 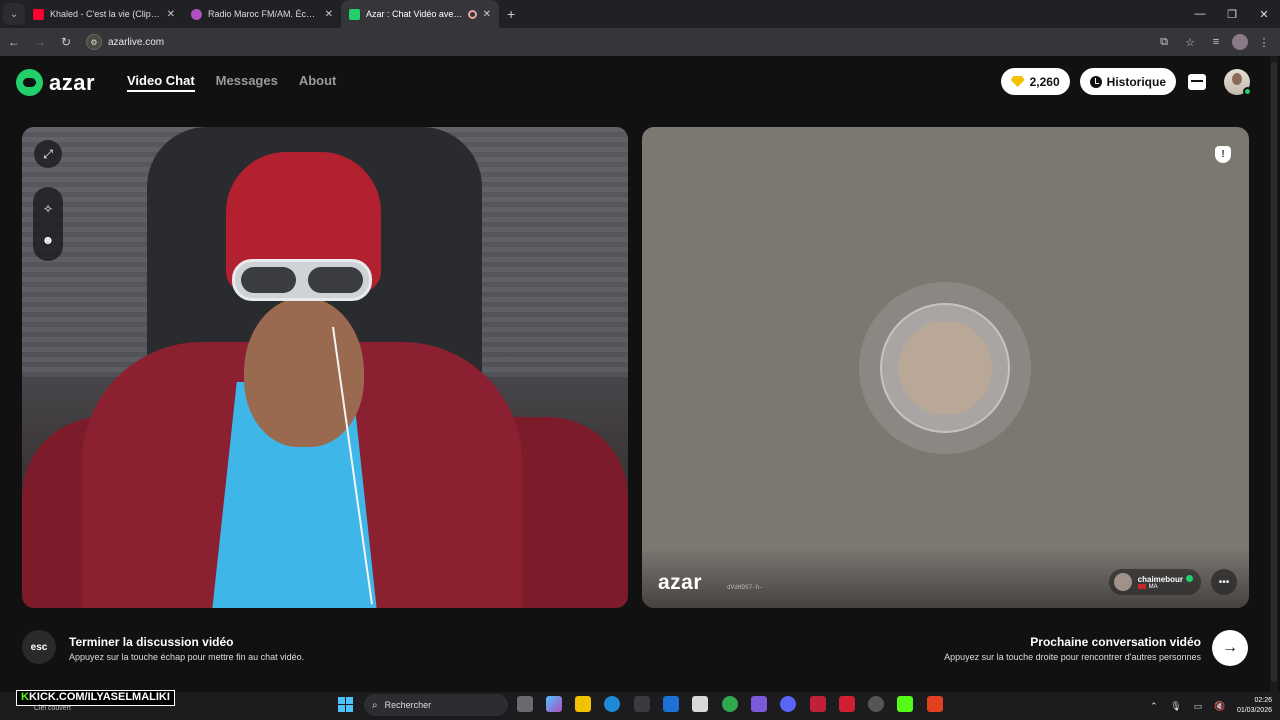 I want to click on online-status-icon, so click(x=1247, y=91).